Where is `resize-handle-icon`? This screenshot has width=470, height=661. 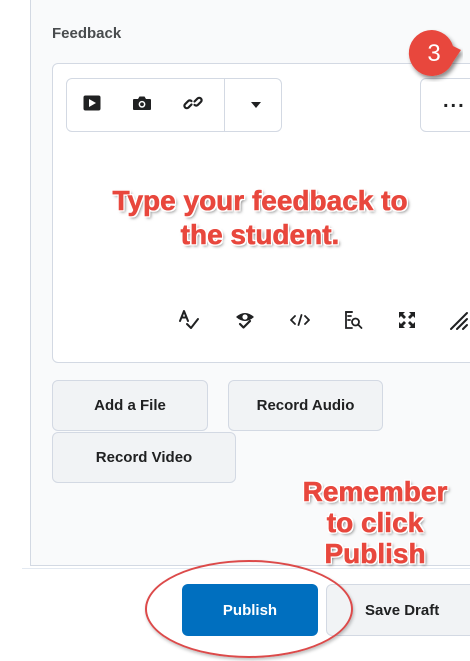 resize-handle-icon is located at coordinates (458, 322).